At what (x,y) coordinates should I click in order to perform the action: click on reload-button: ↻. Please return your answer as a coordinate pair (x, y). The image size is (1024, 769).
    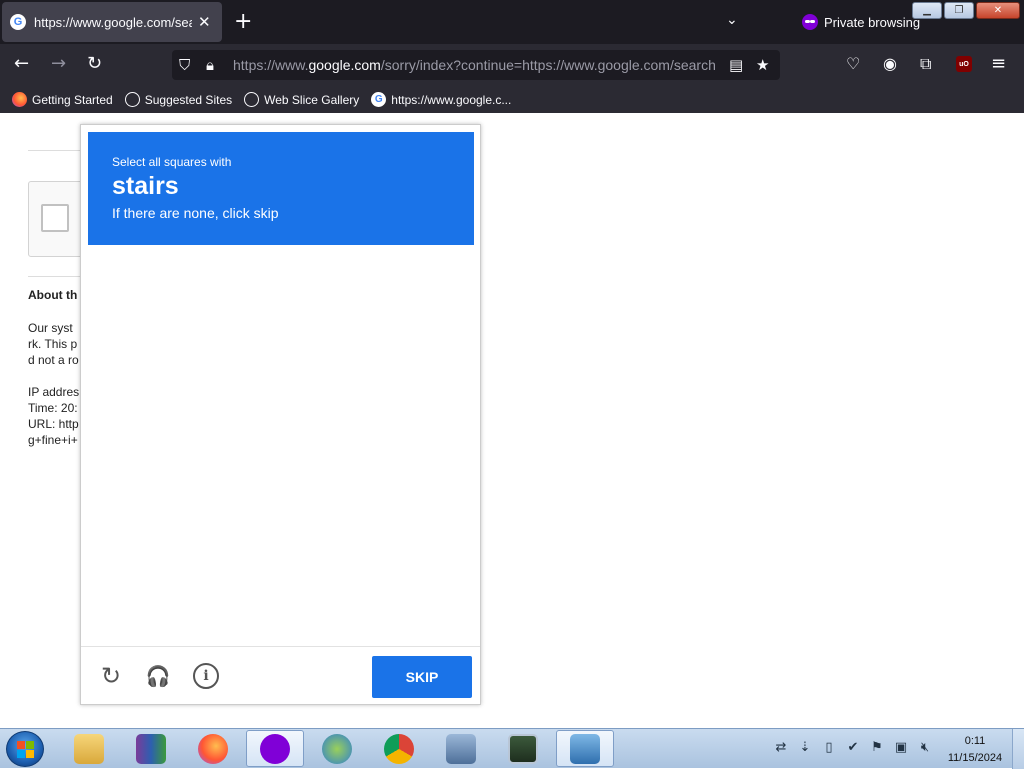
    Looking at the image, I should click on (94, 64).